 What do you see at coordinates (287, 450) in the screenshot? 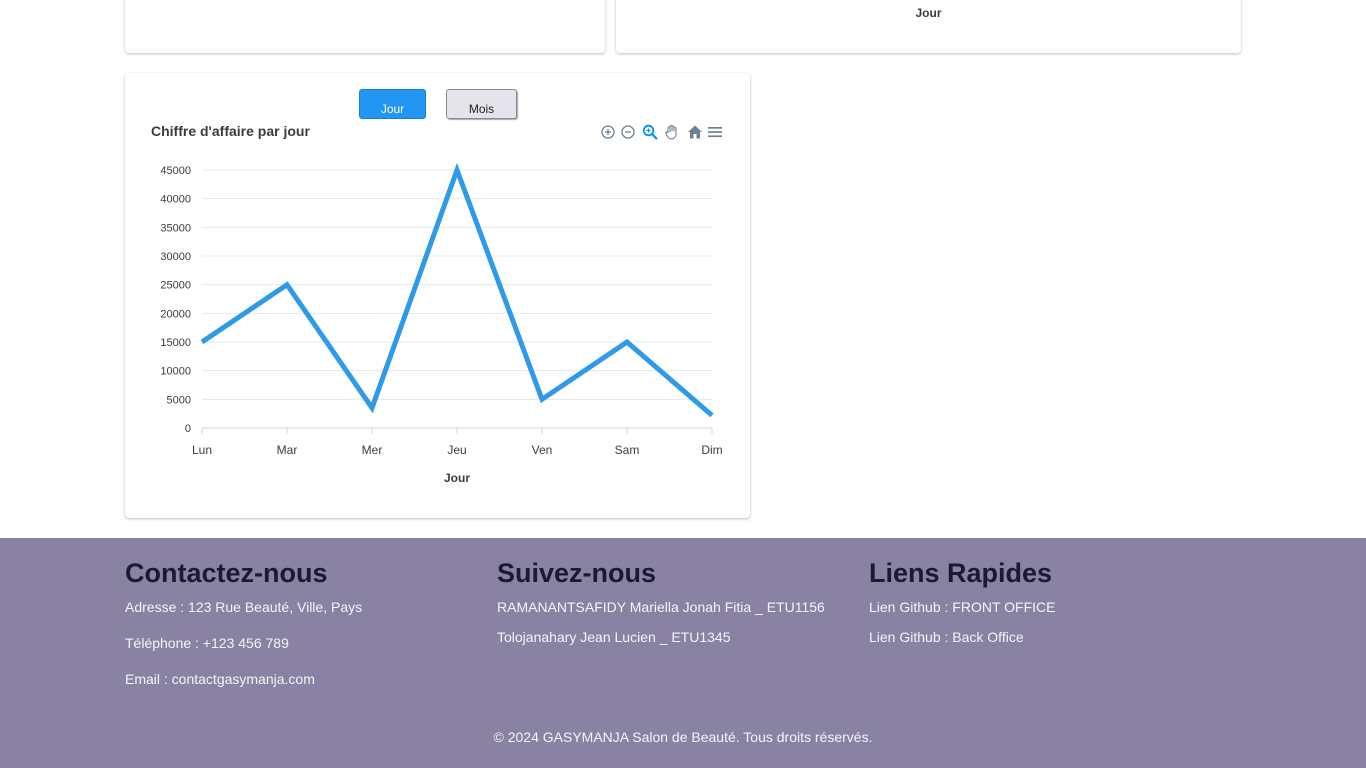
I see `x-tick-label: Mar` at bounding box center [287, 450].